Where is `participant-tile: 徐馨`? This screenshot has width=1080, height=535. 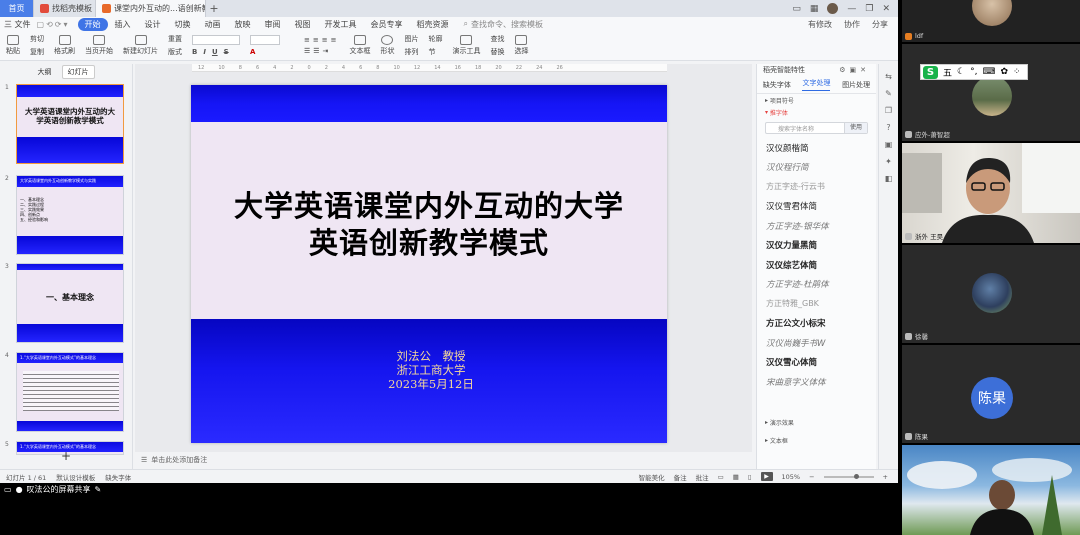
participant-tile: 徐馨 is located at coordinates (991, 294).